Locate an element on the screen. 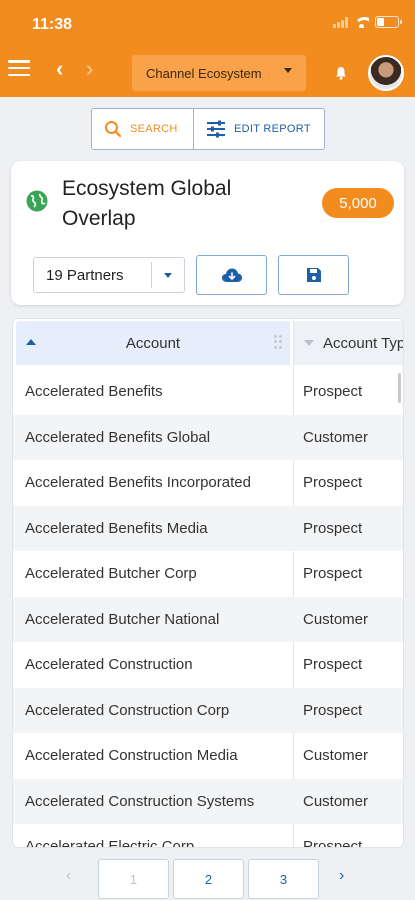  partners-select: 19 Partners is located at coordinates (109, 275).